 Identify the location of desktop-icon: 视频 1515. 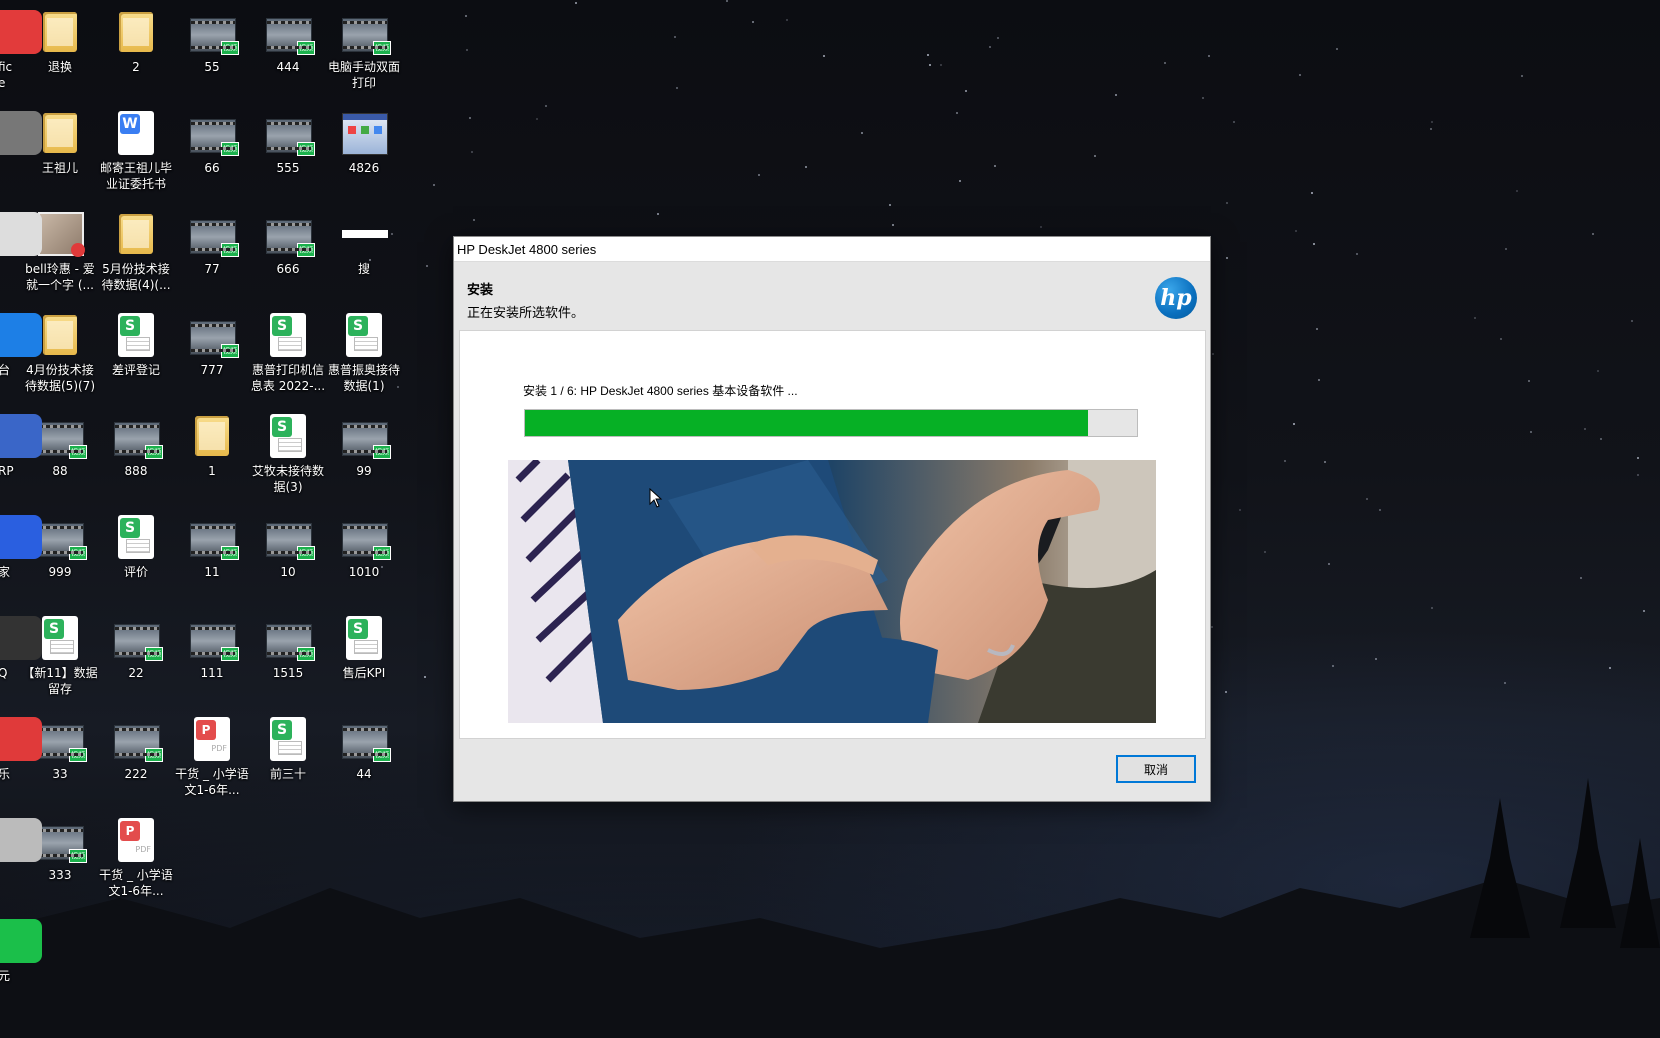
(288, 648).